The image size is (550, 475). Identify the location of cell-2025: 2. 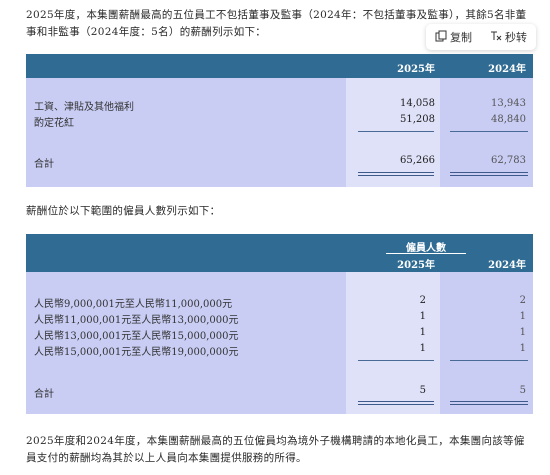
(422, 300).